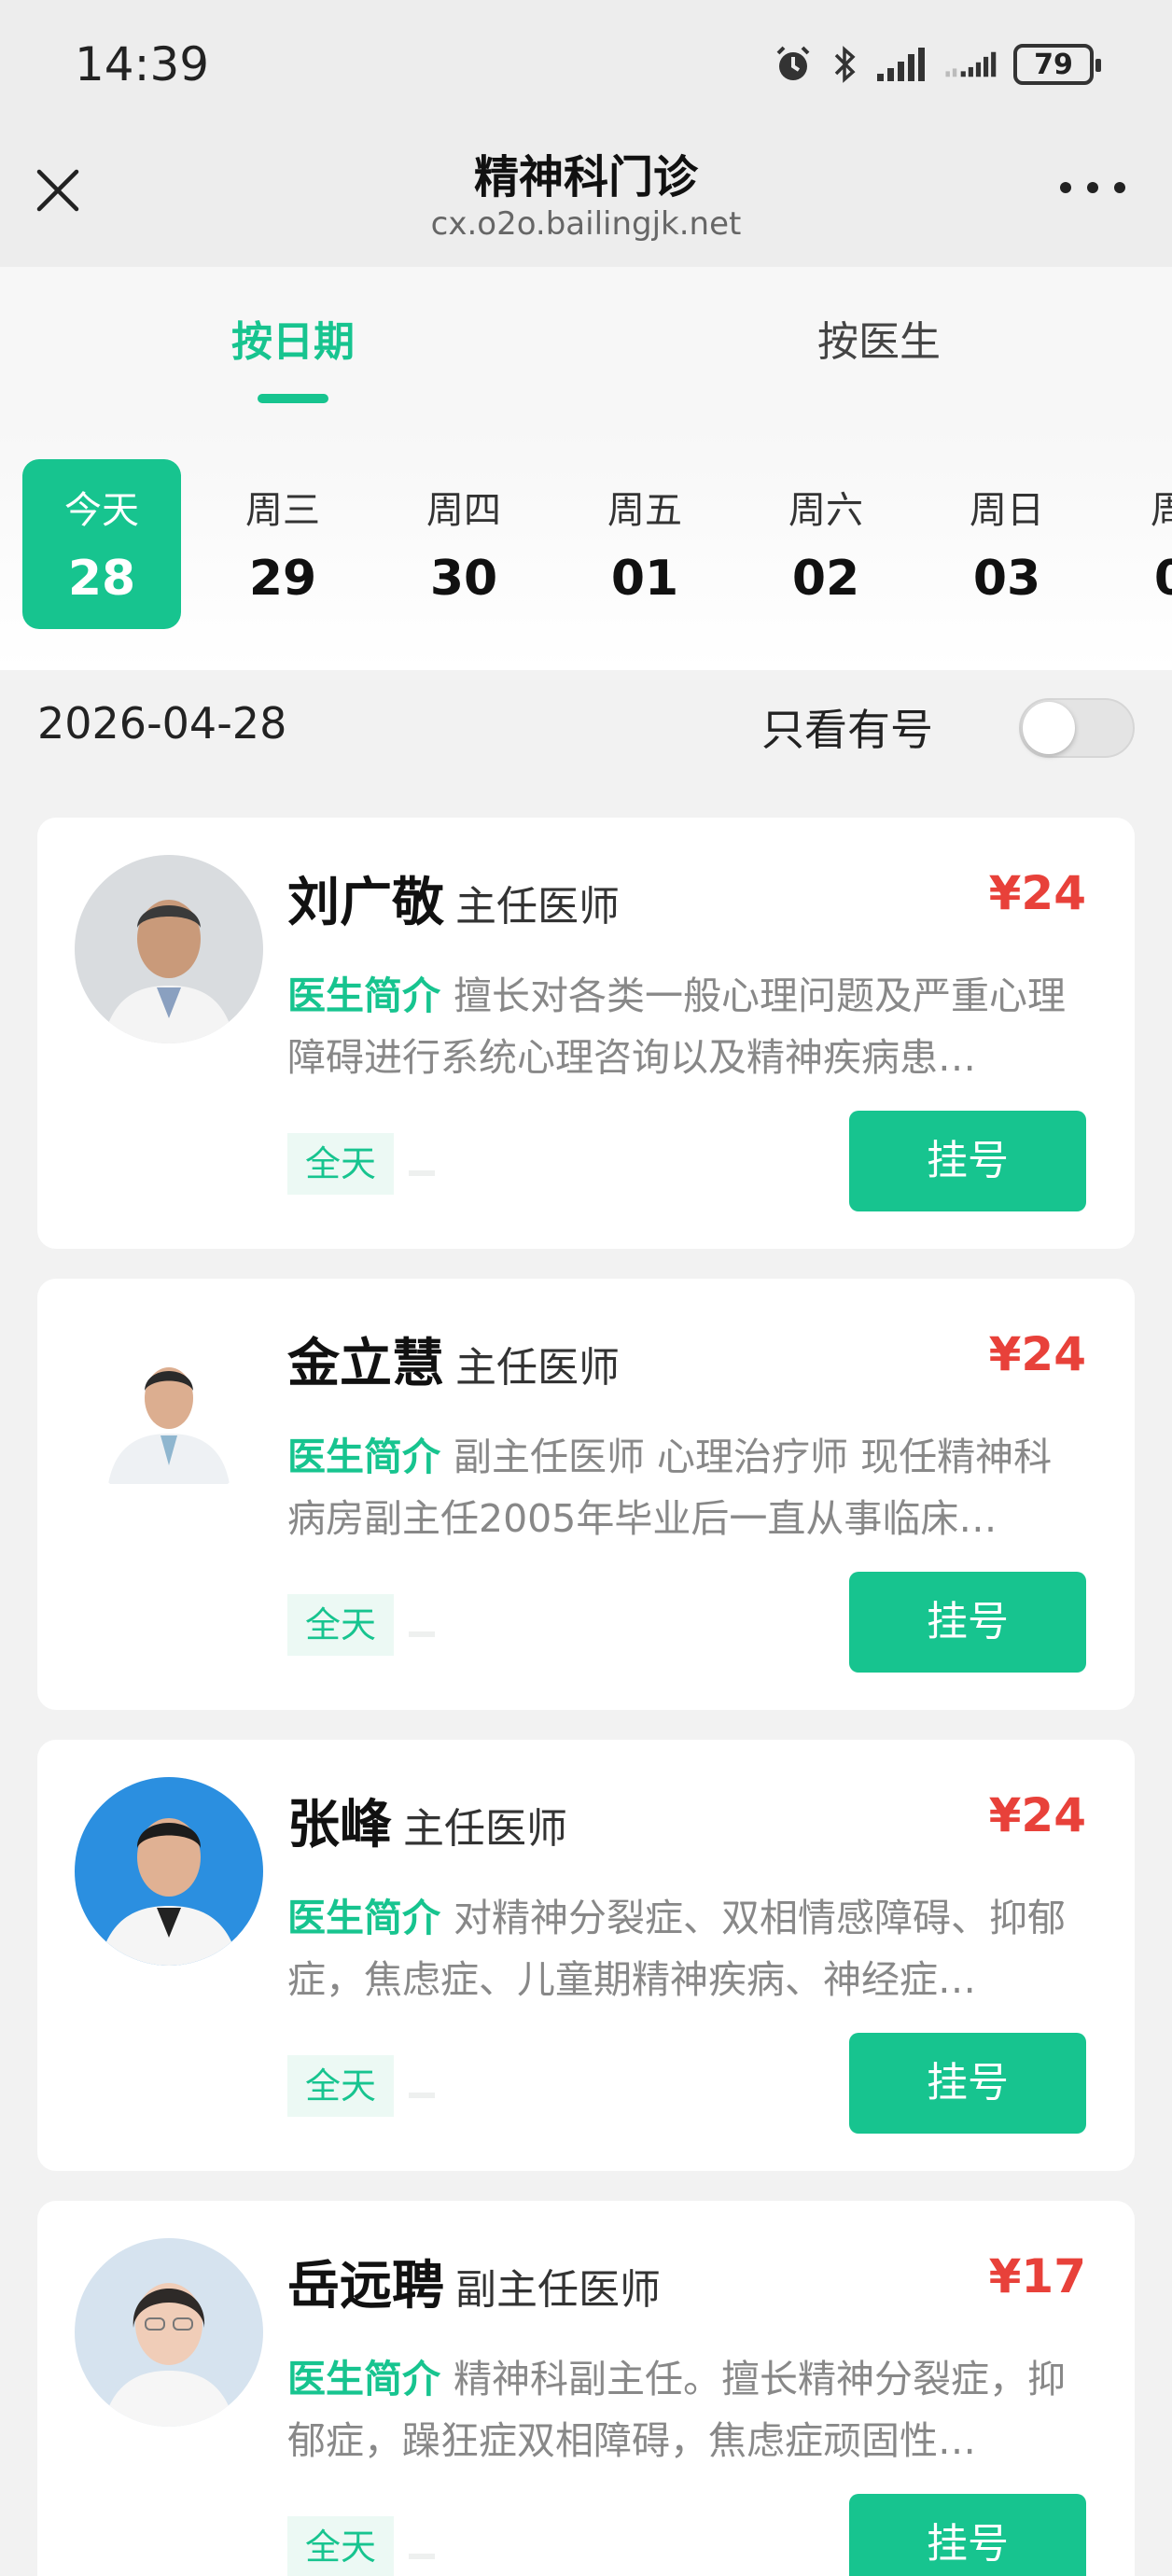 This screenshot has width=1172, height=2576. I want to click on only-available-label: 只看有号, so click(847, 730).